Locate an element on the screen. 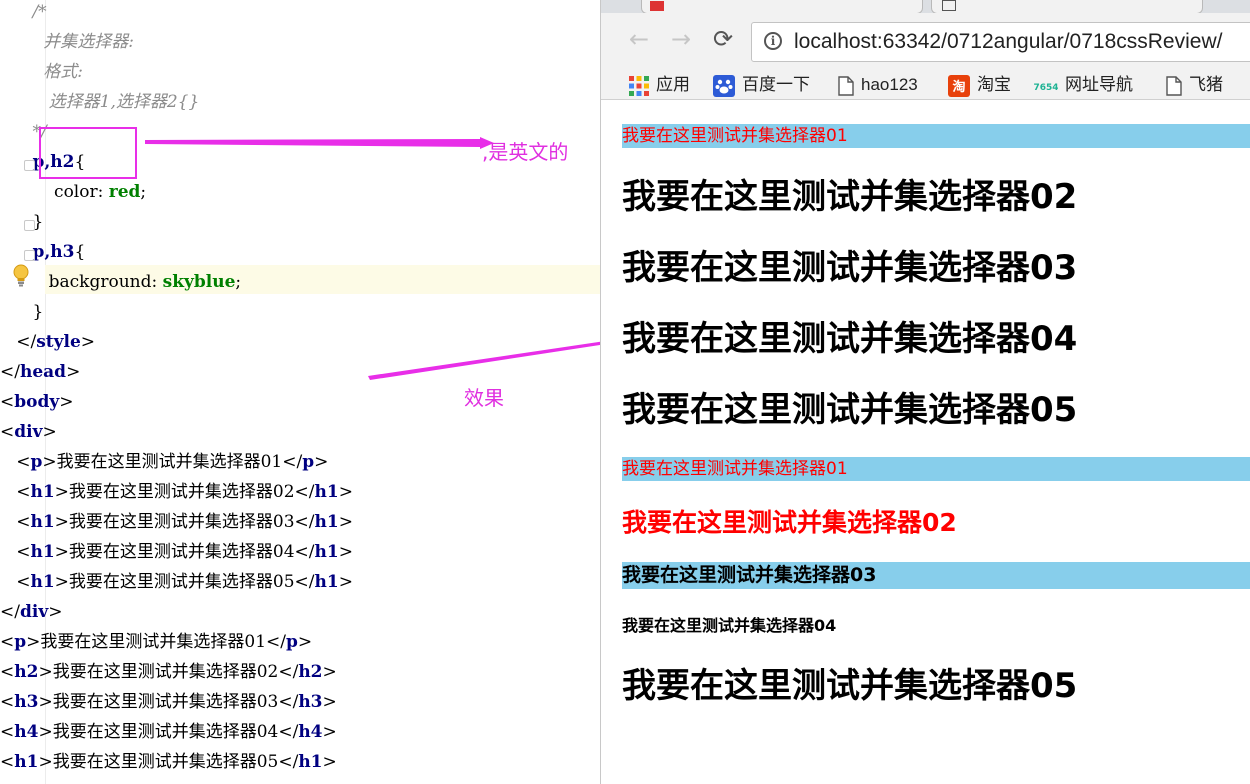  code-token: color: is located at coordinates (81, 192).